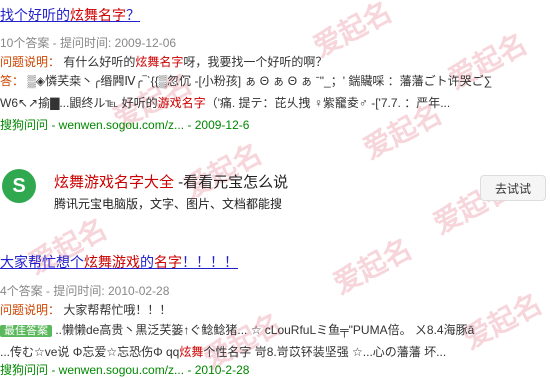 The image size is (550, 378). Describe the element at coordinates (168, 262) in the screenshot. I see `title-highlight: 名字` at that location.